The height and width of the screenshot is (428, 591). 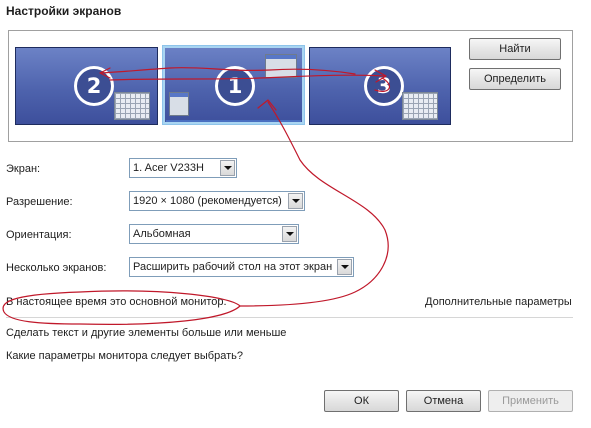 I want to click on resolution-select-value: 1920 × 1080 (рекомендуется), so click(x=207, y=201).